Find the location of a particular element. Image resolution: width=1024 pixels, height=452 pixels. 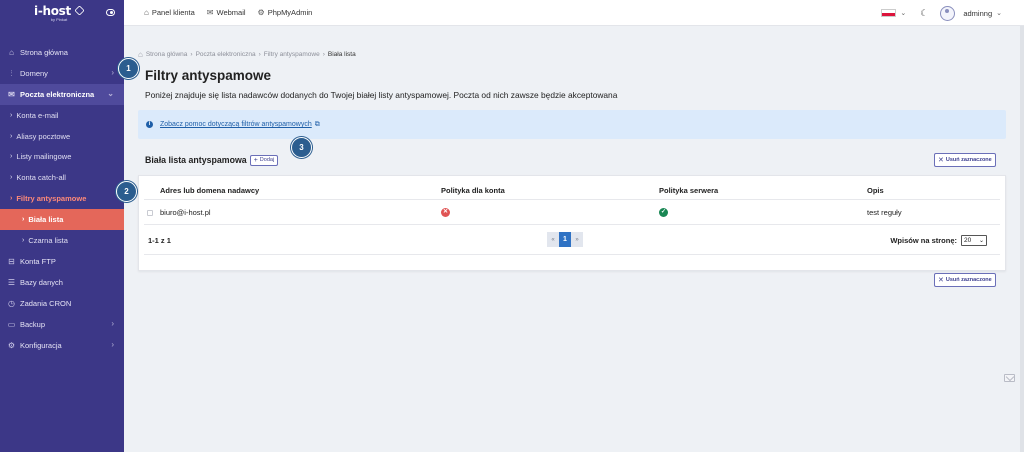

floating-mail-icon is located at coordinates (1009, 378).